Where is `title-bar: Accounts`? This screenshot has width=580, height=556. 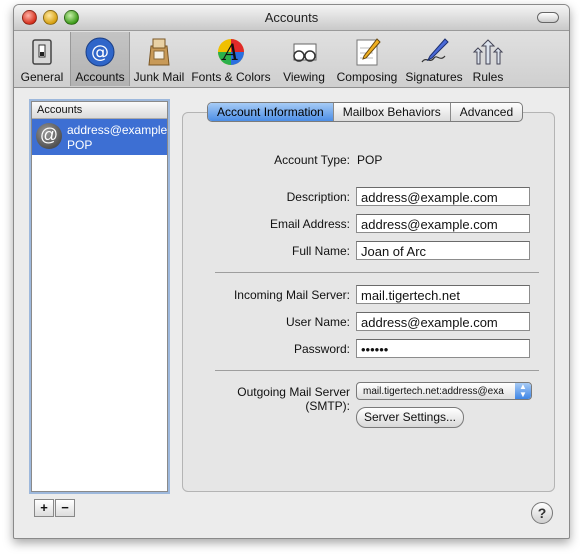 title-bar: Accounts is located at coordinates (291, 18).